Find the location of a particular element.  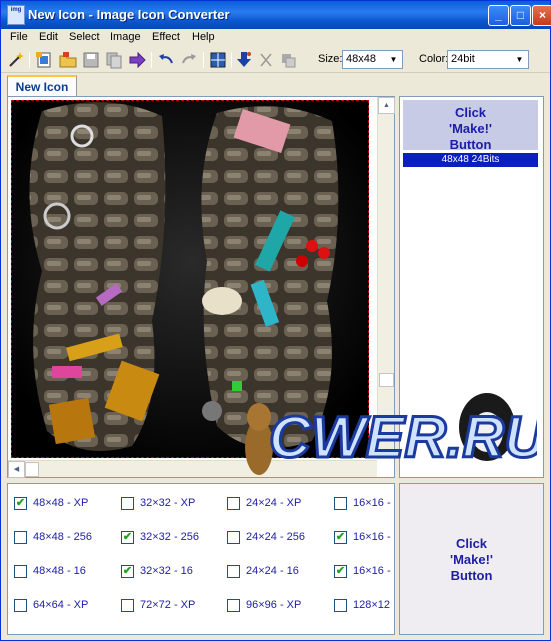

tab-new-icon: New Icon is located at coordinates (42, 86).